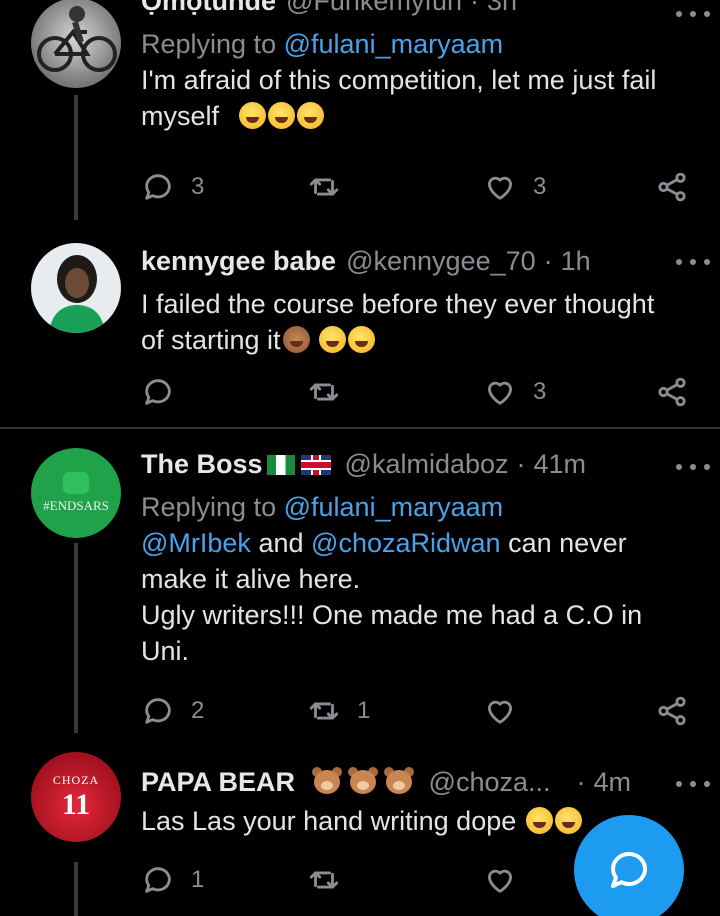 The image size is (720, 916). I want to click on user-handle: @Funkemyfun, so click(374, 8).